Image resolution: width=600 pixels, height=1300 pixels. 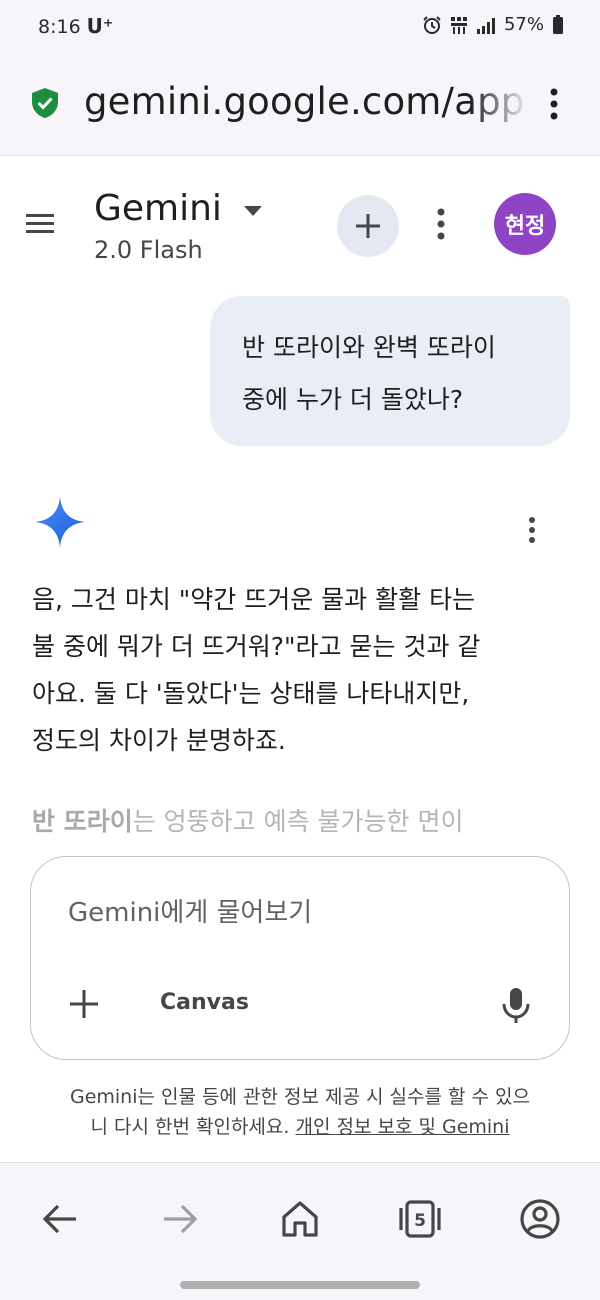 I want to click on response-line: 불 중에 뭐가 더 뜨거워?"라고 묻는 것과 같, so click(x=256, y=646).